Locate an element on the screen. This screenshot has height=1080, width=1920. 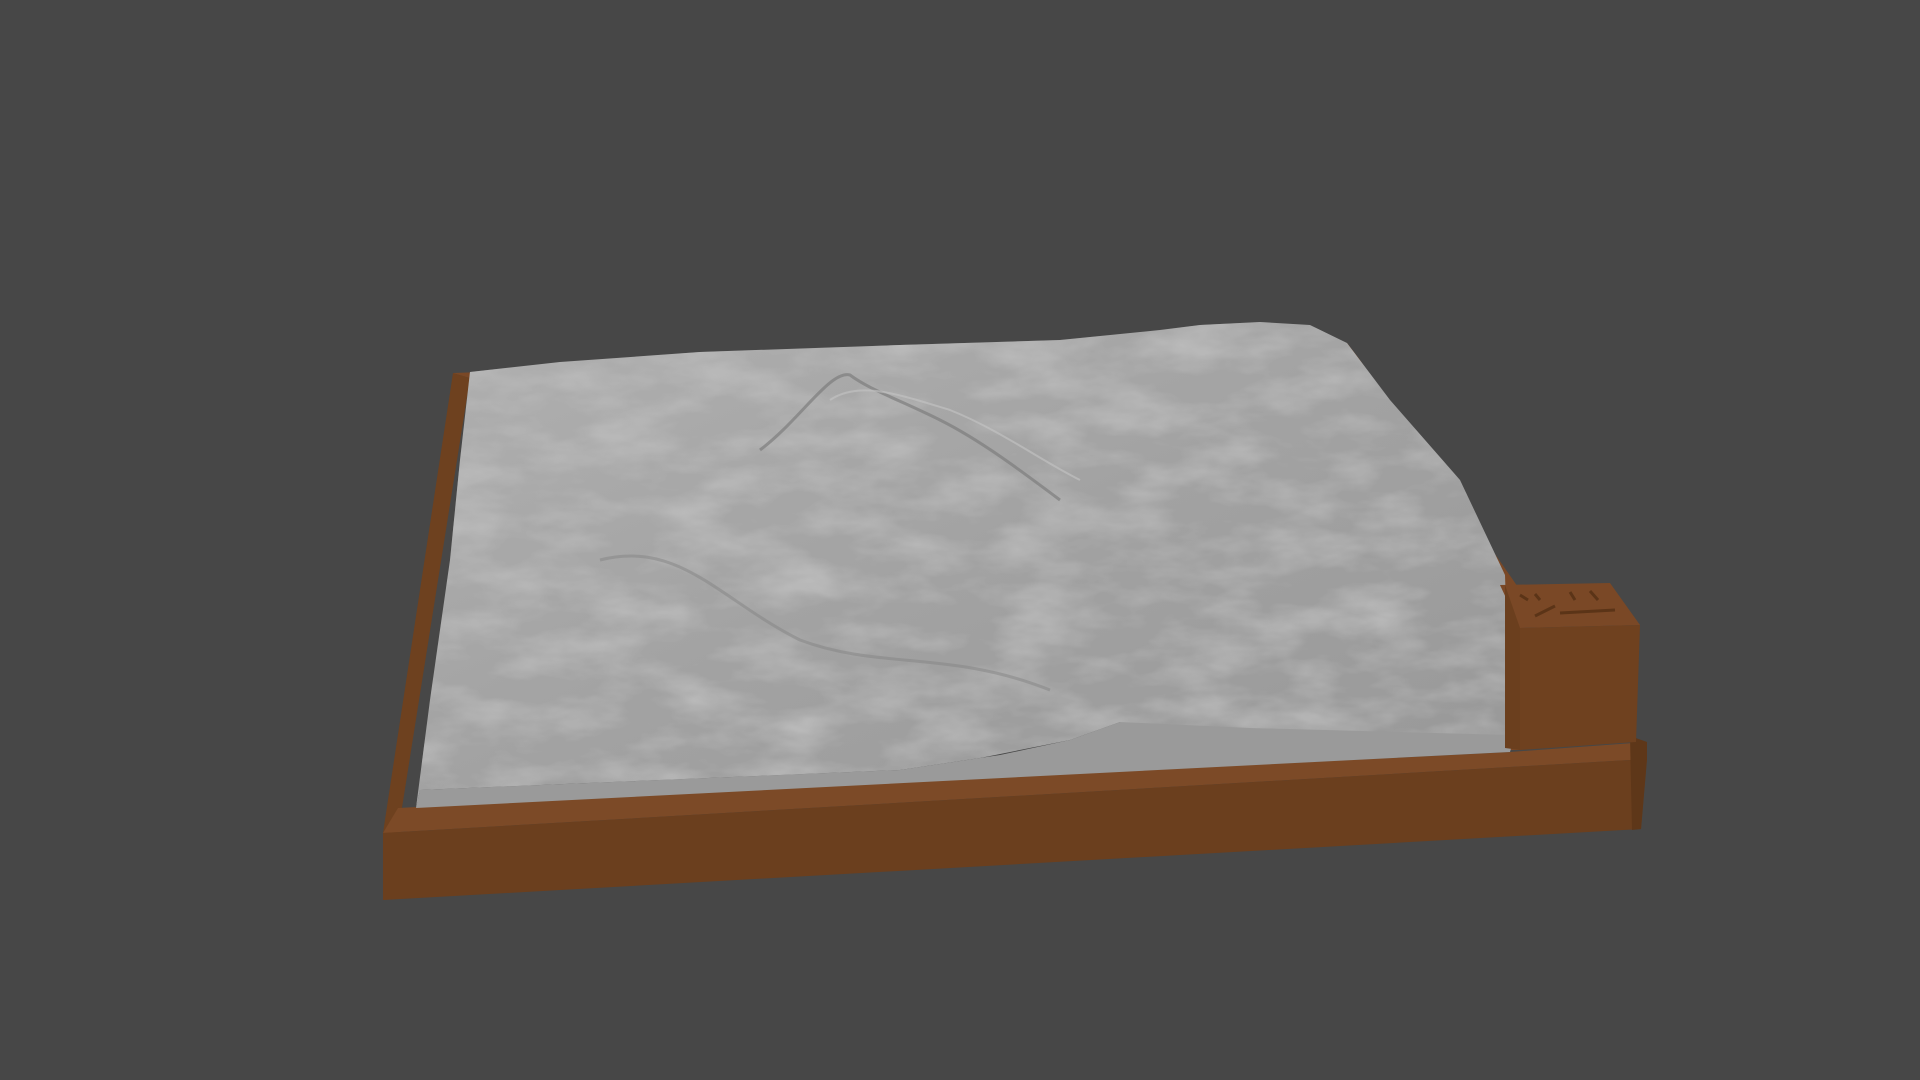
label-block is located at coordinates (1570, 666).